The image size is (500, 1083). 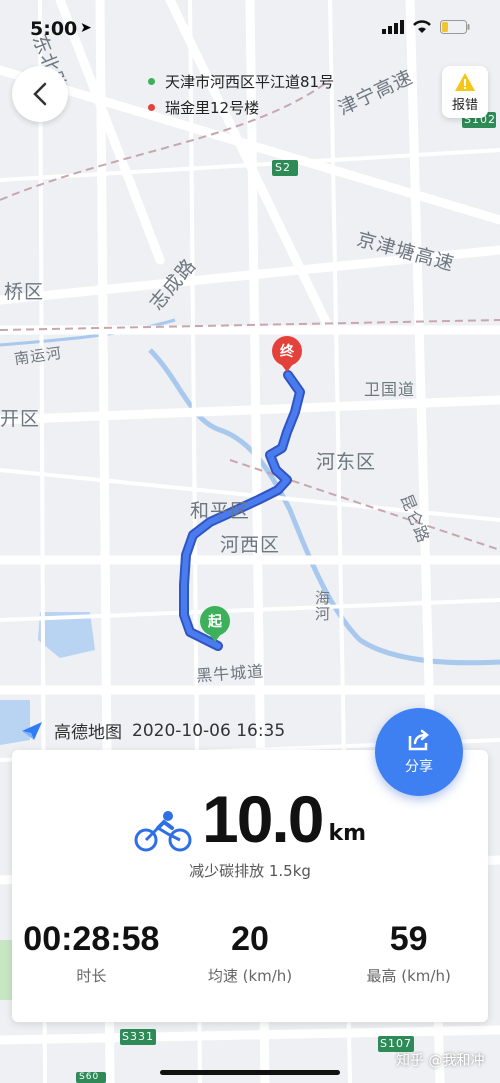 What do you see at coordinates (455, 27) in the screenshot?
I see `battery-icon` at bounding box center [455, 27].